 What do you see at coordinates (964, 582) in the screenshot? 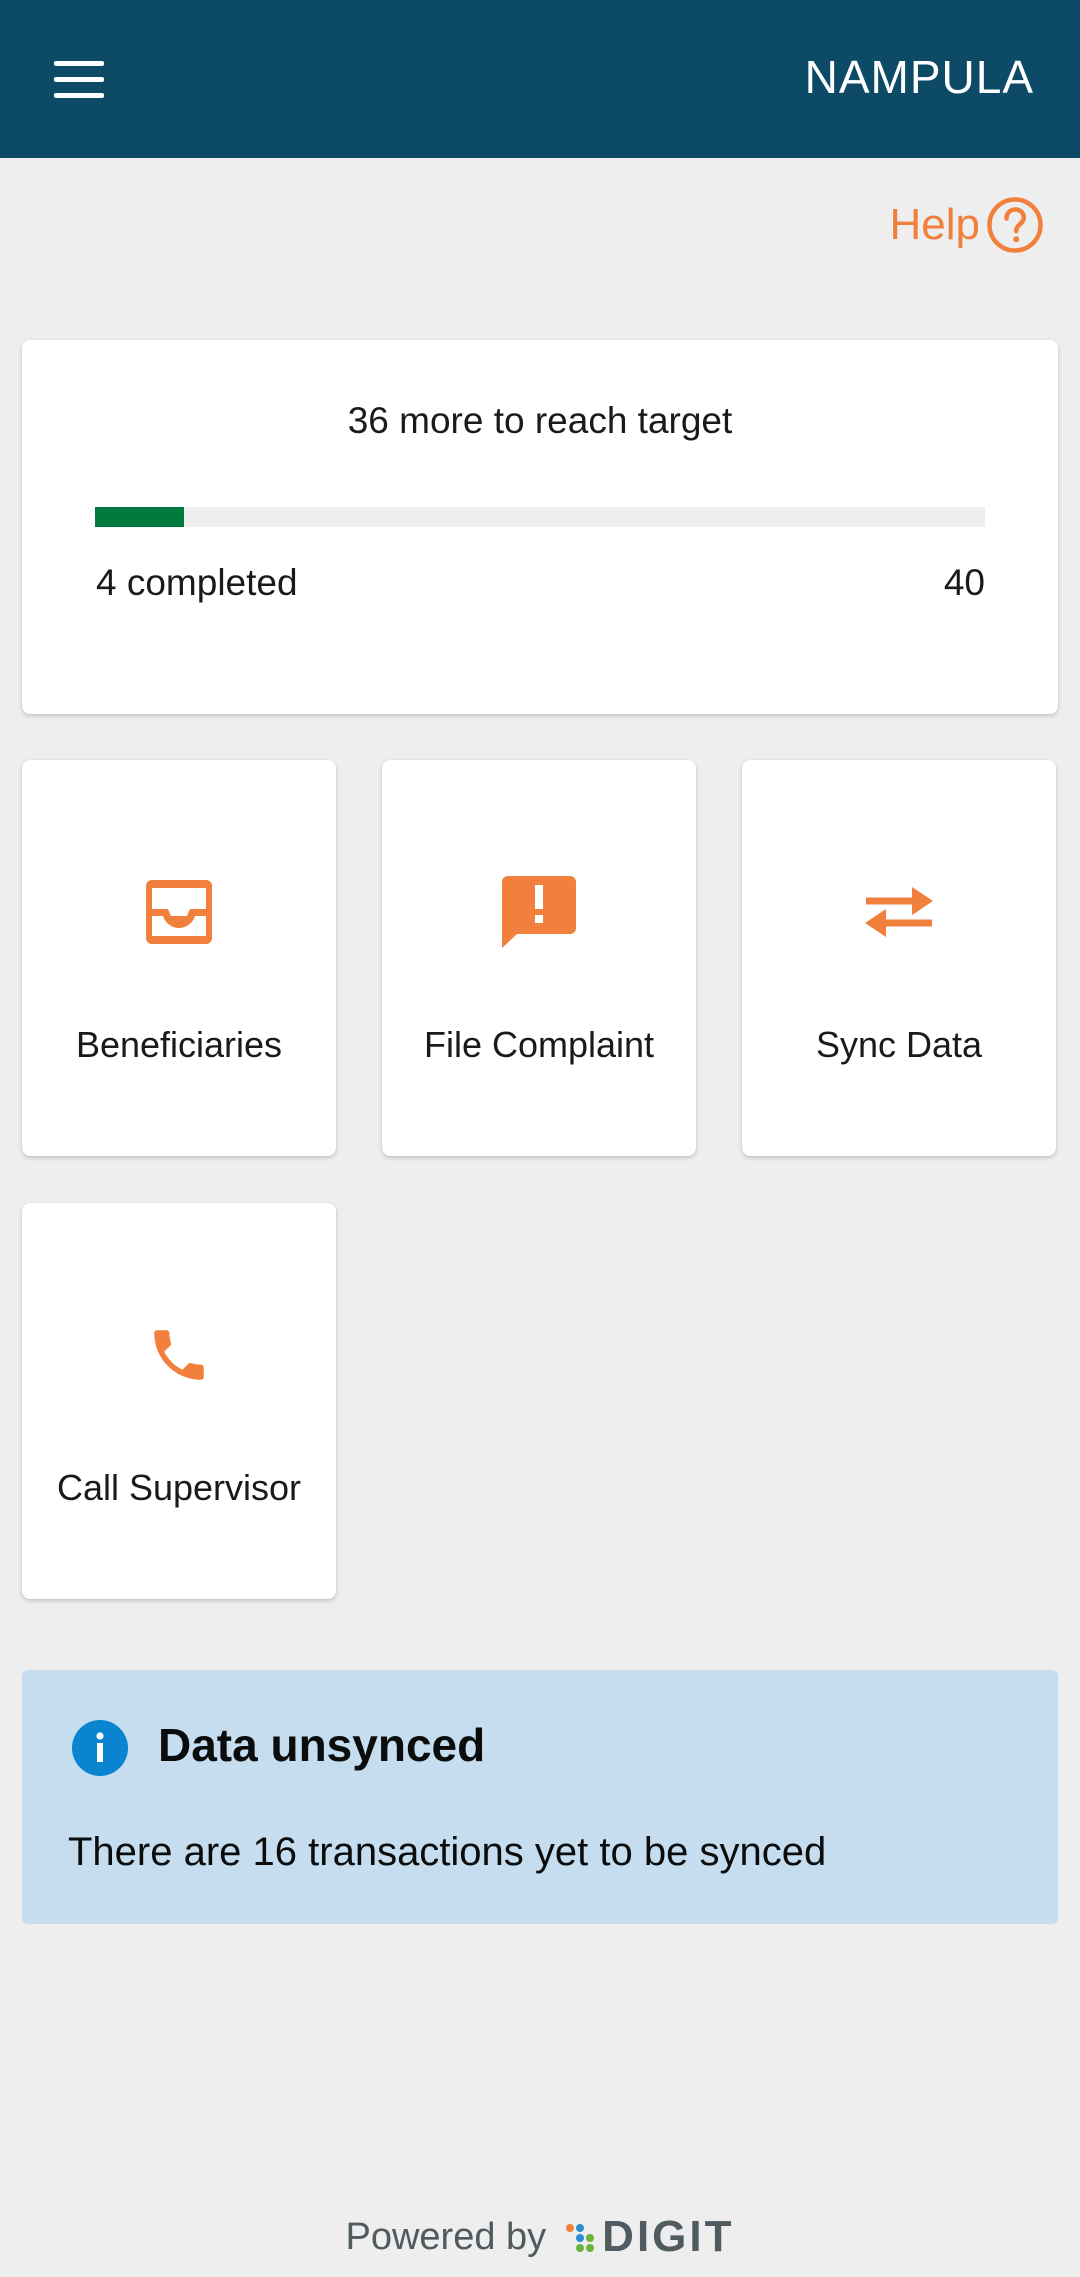
I see `progress-target-label: 40` at bounding box center [964, 582].